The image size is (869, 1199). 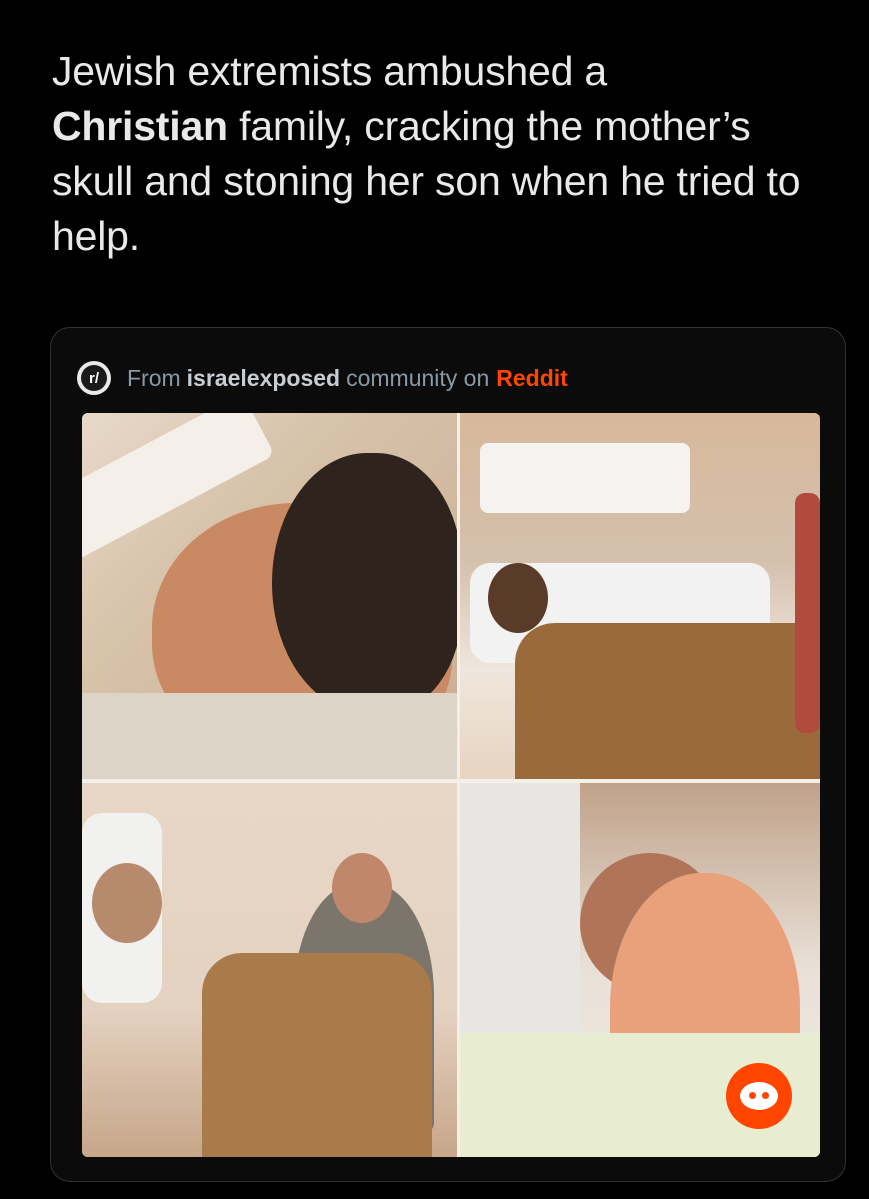 What do you see at coordinates (532, 378) in the screenshot?
I see `platform-name: Reddit` at bounding box center [532, 378].